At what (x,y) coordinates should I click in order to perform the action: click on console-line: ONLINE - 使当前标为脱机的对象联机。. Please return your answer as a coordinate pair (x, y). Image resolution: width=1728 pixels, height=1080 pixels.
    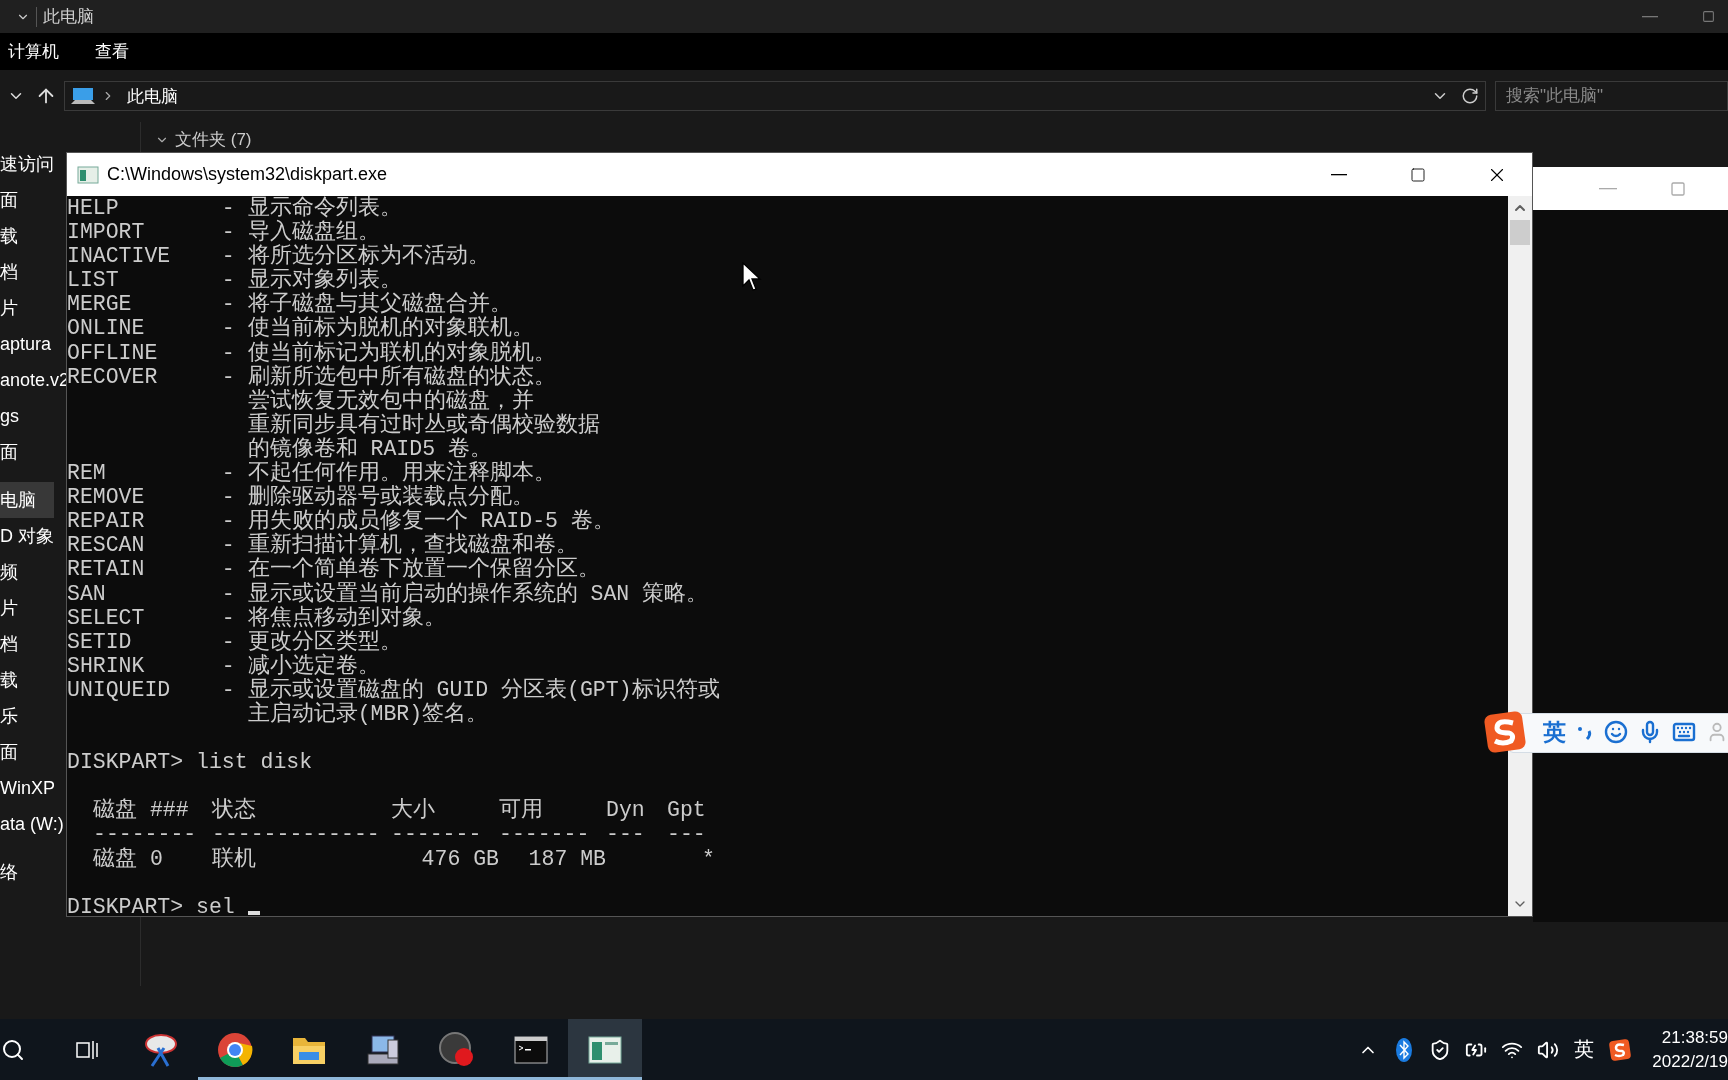
    Looking at the image, I should click on (300, 328).